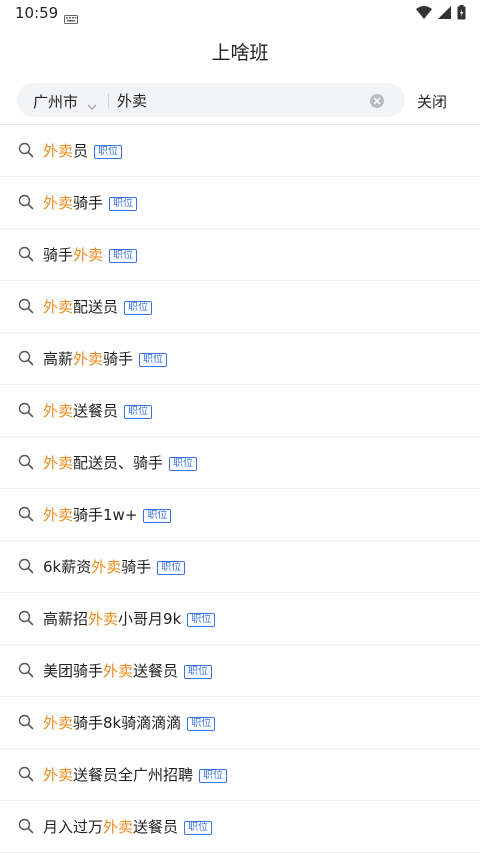  Describe the element at coordinates (83, 150) in the screenshot. I see `suggestion-text: 外卖员 职位` at that location.